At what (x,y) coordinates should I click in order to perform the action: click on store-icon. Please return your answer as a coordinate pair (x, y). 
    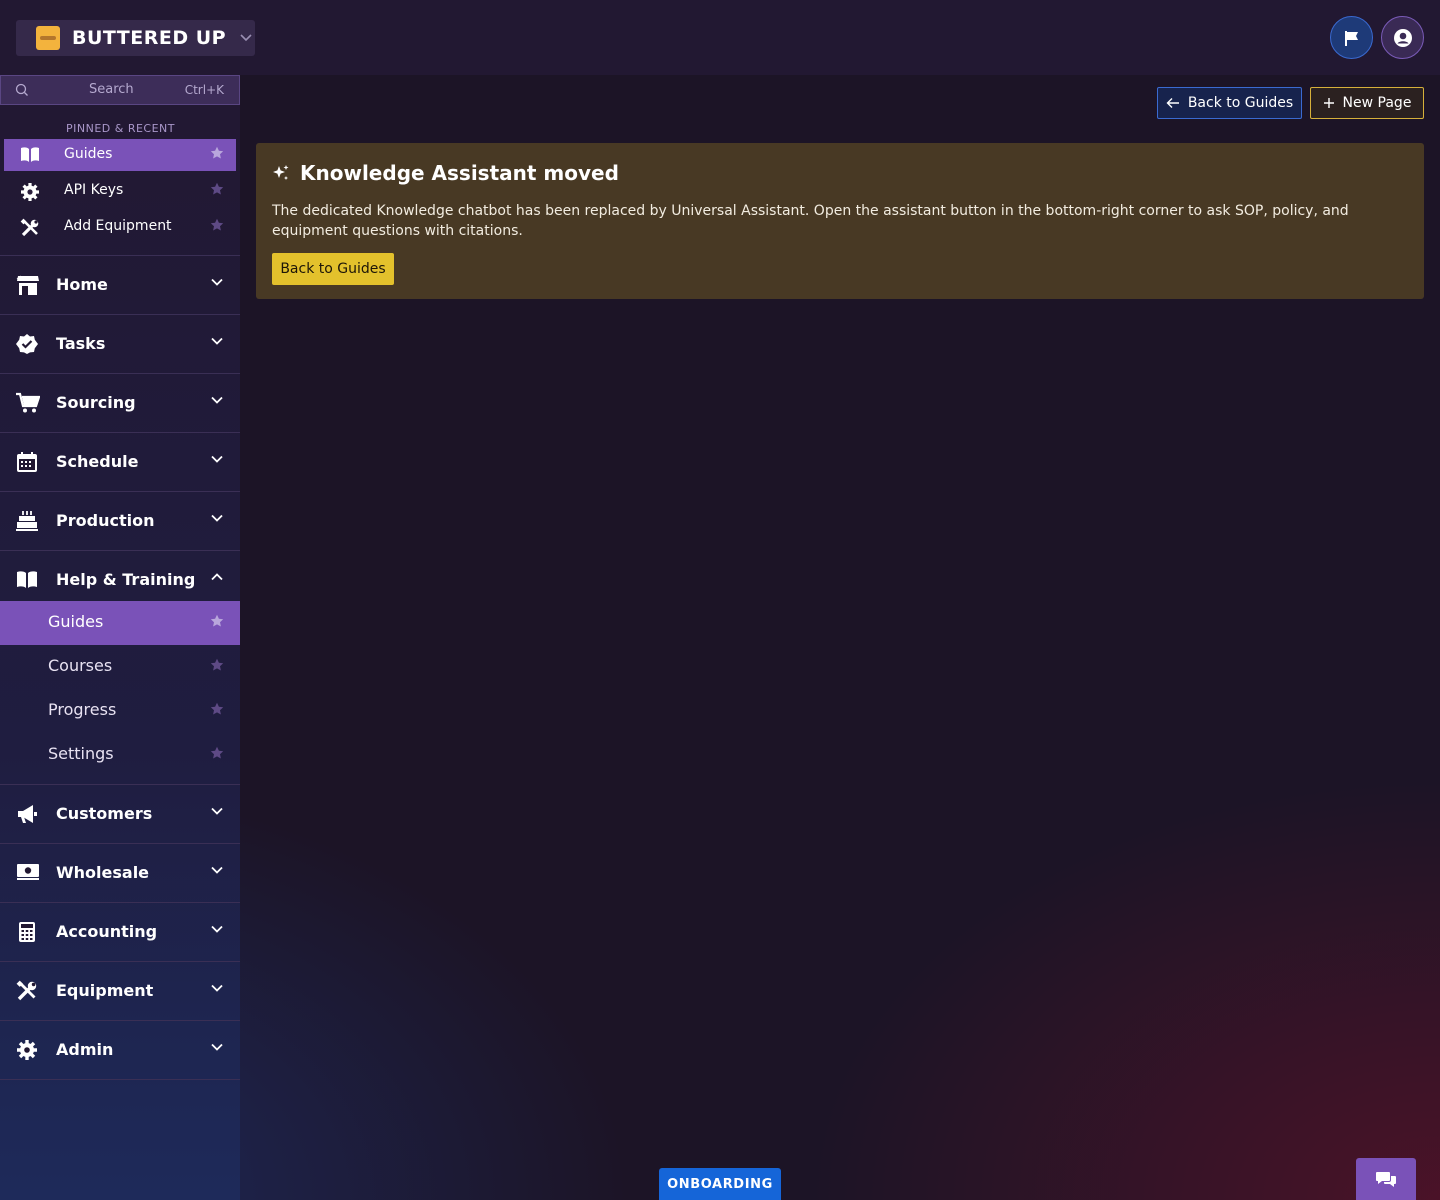
    Looking at the image, I should click on (28, 285).